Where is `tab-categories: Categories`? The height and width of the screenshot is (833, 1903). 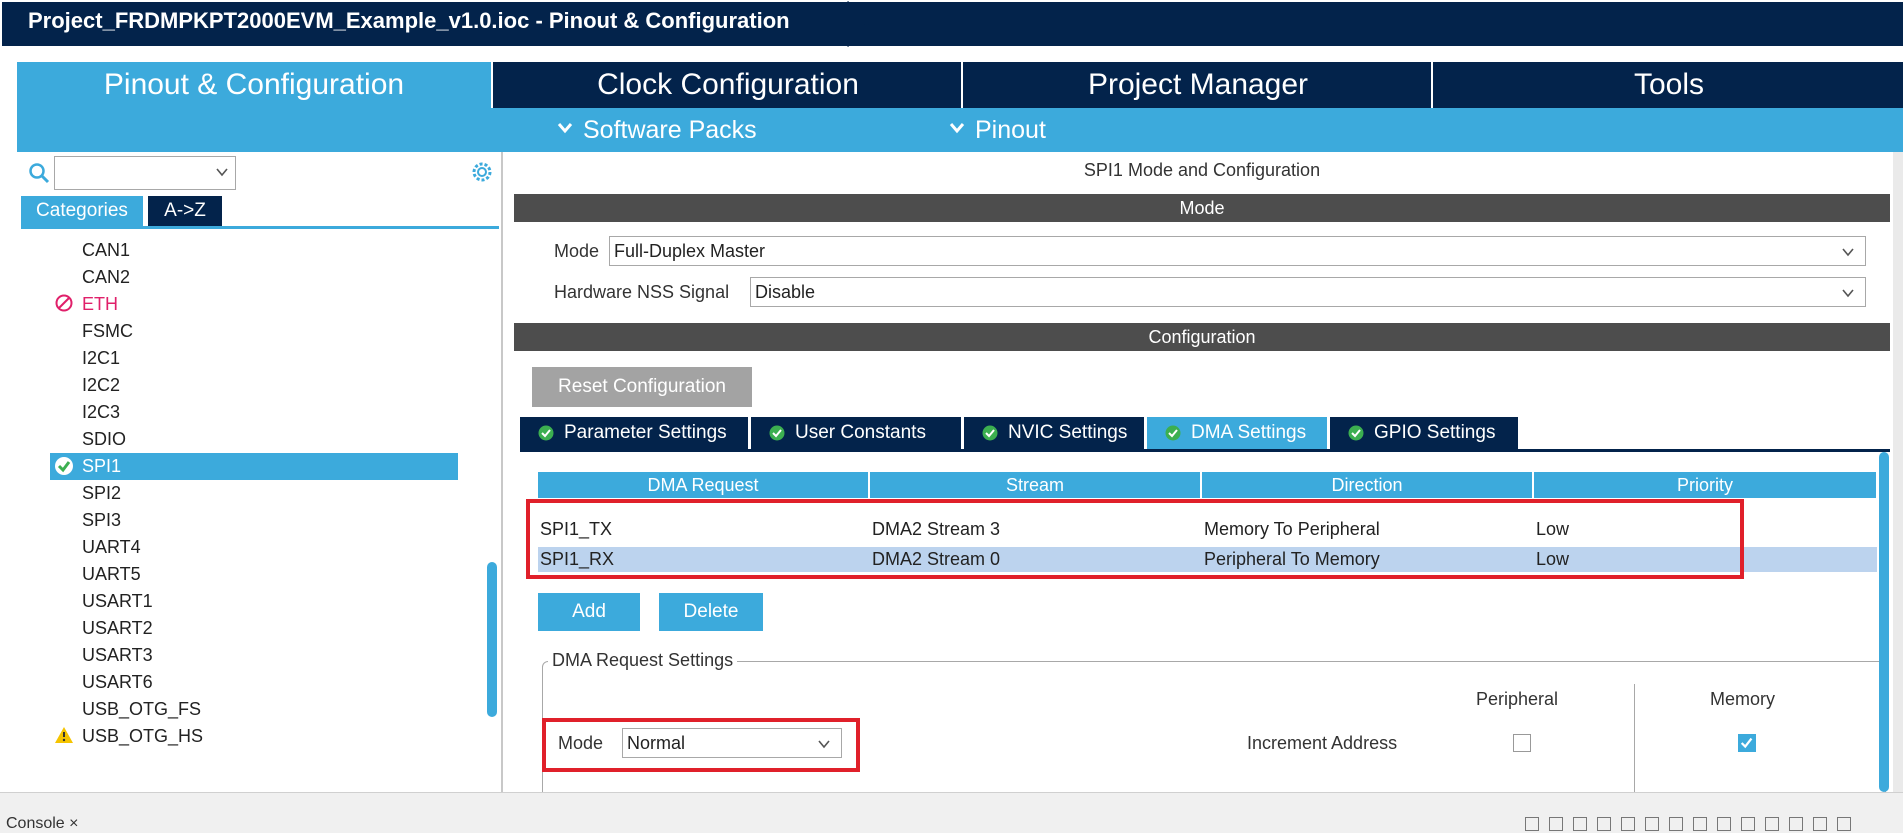 tab-categories: Categories is located at coordinates (82, 211).